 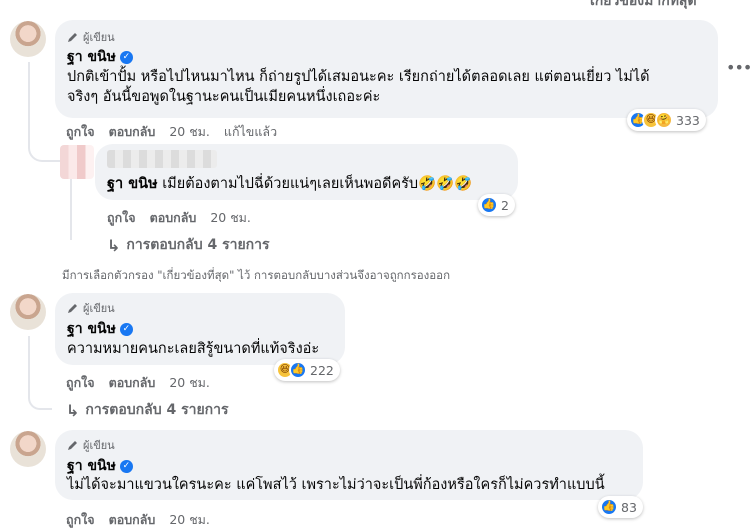 What do you see at coordinates (688, 120) in the screenshot?
I see `reaction-count: 333` at bounding box center [688, 120].